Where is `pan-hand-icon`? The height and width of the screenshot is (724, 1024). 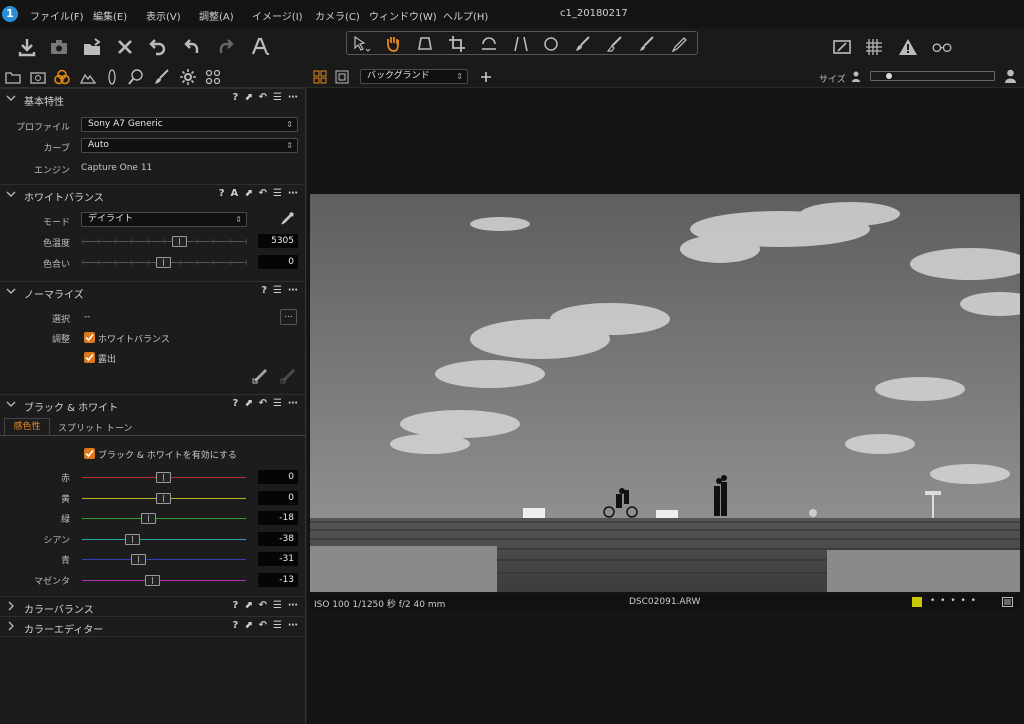 pan-hand-icon is located at coordinates (393, 44).